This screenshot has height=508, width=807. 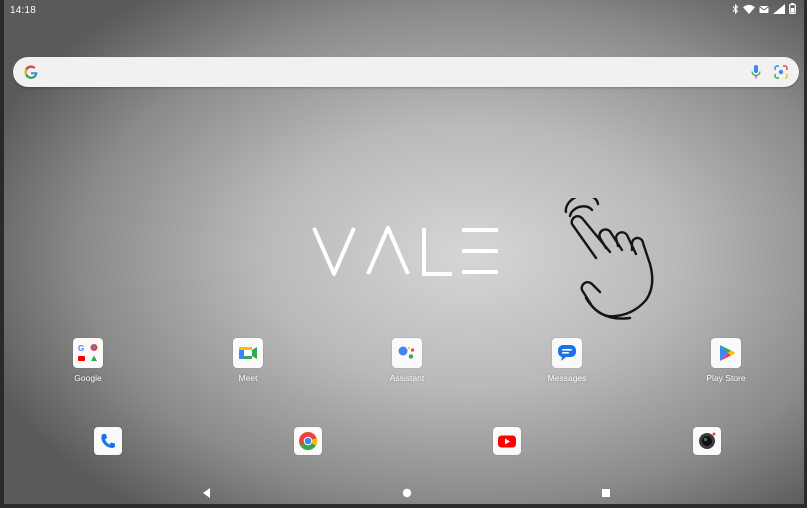 I want to click on notification-icon, so click(x=764, y=10).